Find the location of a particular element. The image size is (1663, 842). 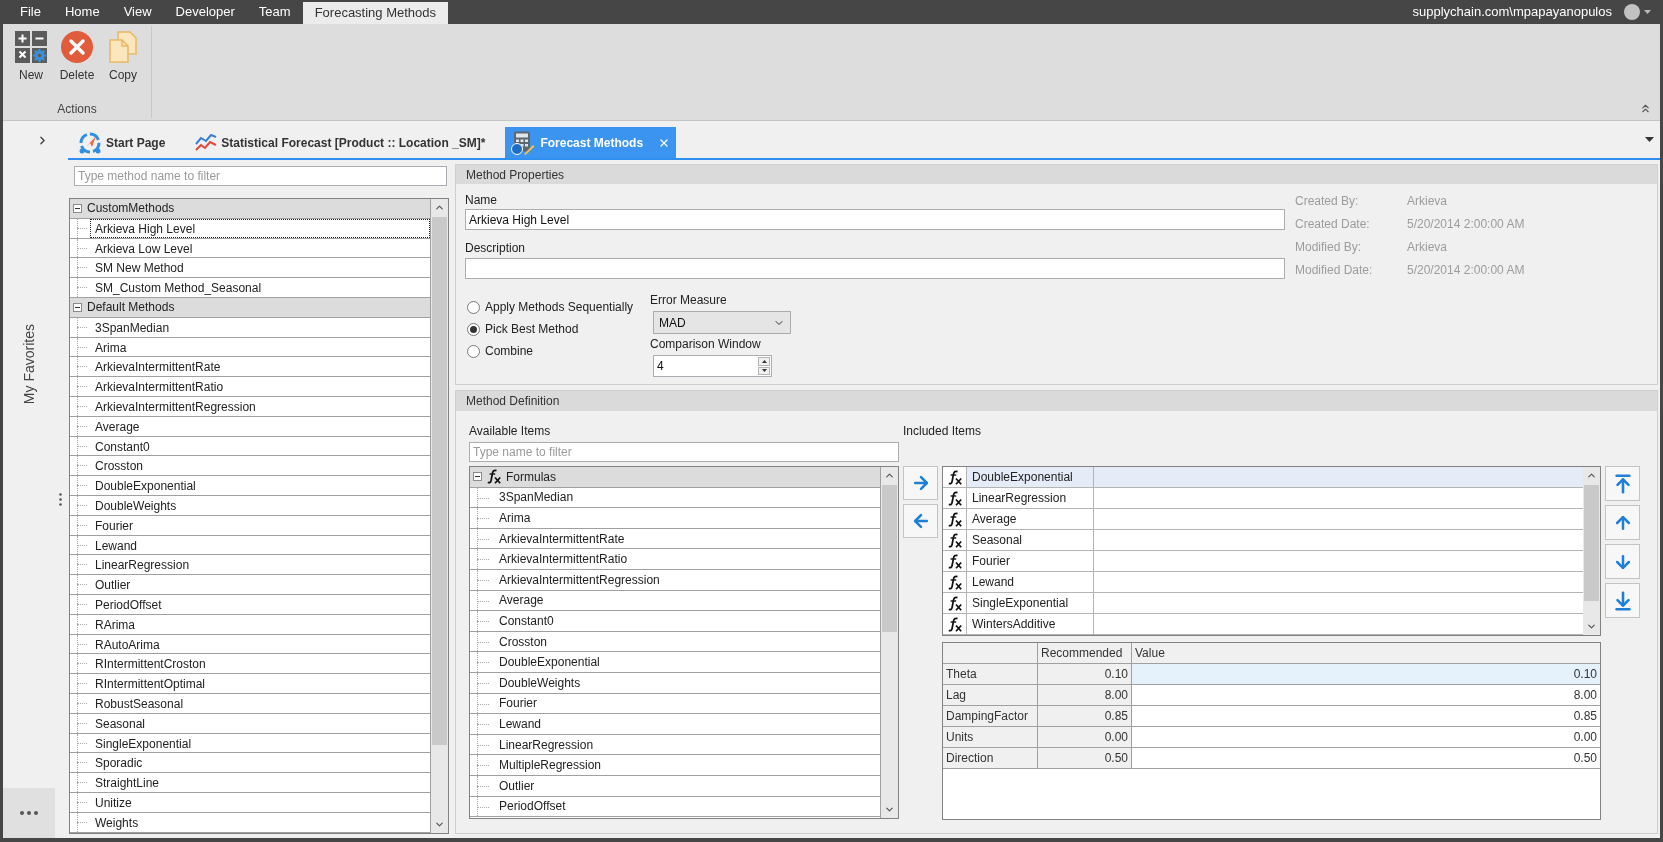

available-item: 3SpanMedian is located at coordinates (688, 497).